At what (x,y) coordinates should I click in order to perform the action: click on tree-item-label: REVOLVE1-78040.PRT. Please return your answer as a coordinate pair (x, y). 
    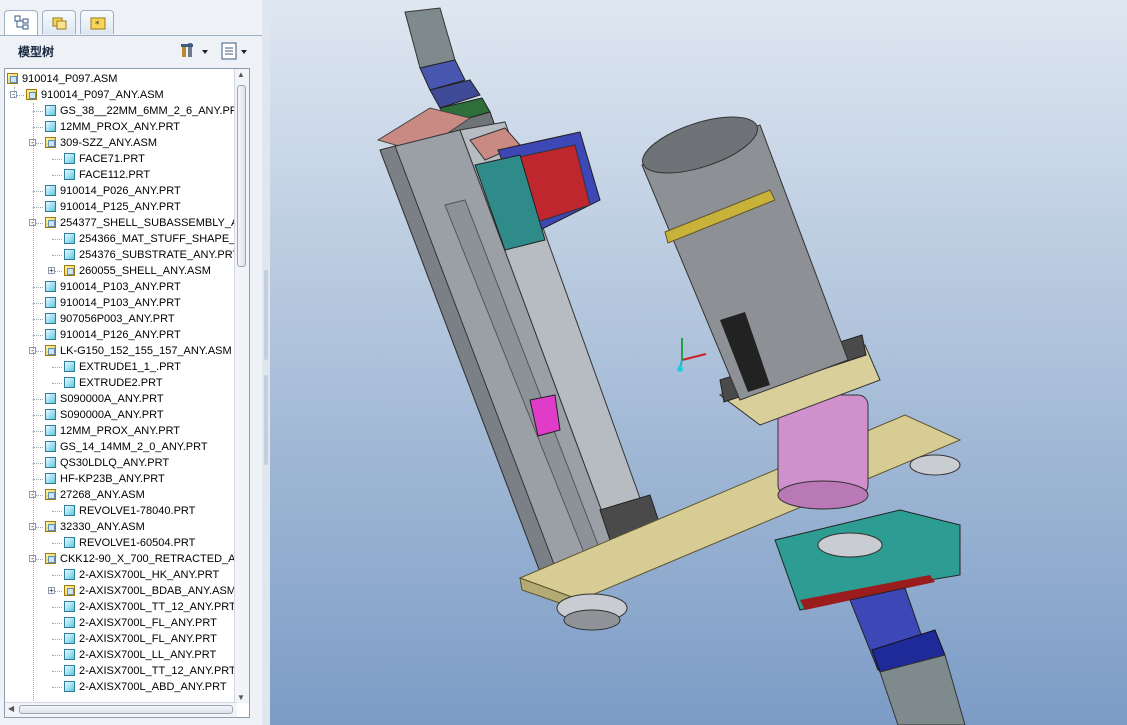
    Looking at the image, I should click on (137, 511).